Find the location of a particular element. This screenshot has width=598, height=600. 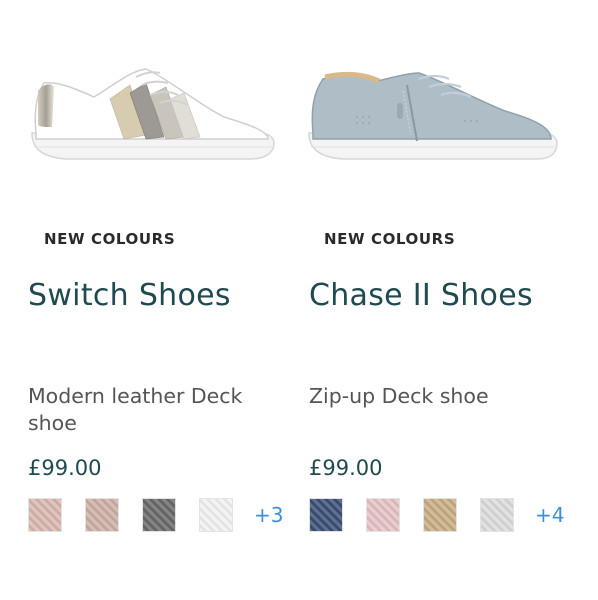

product-title: Switch Shoes is located at coordinates (169, 295).